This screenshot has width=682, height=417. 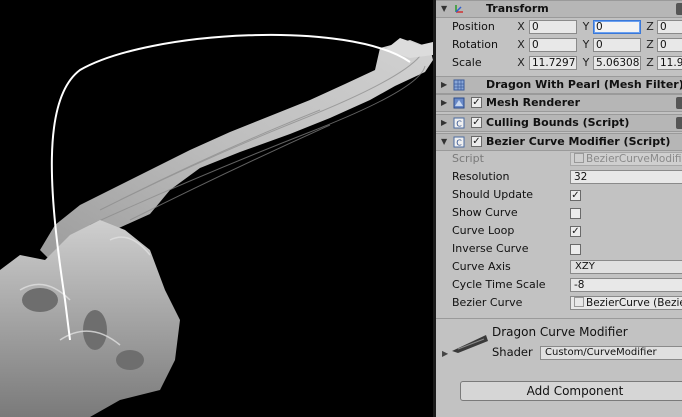 I want to click on bezier-modifier-enabled-checkbox: ✓, so click(x=476, y=141).